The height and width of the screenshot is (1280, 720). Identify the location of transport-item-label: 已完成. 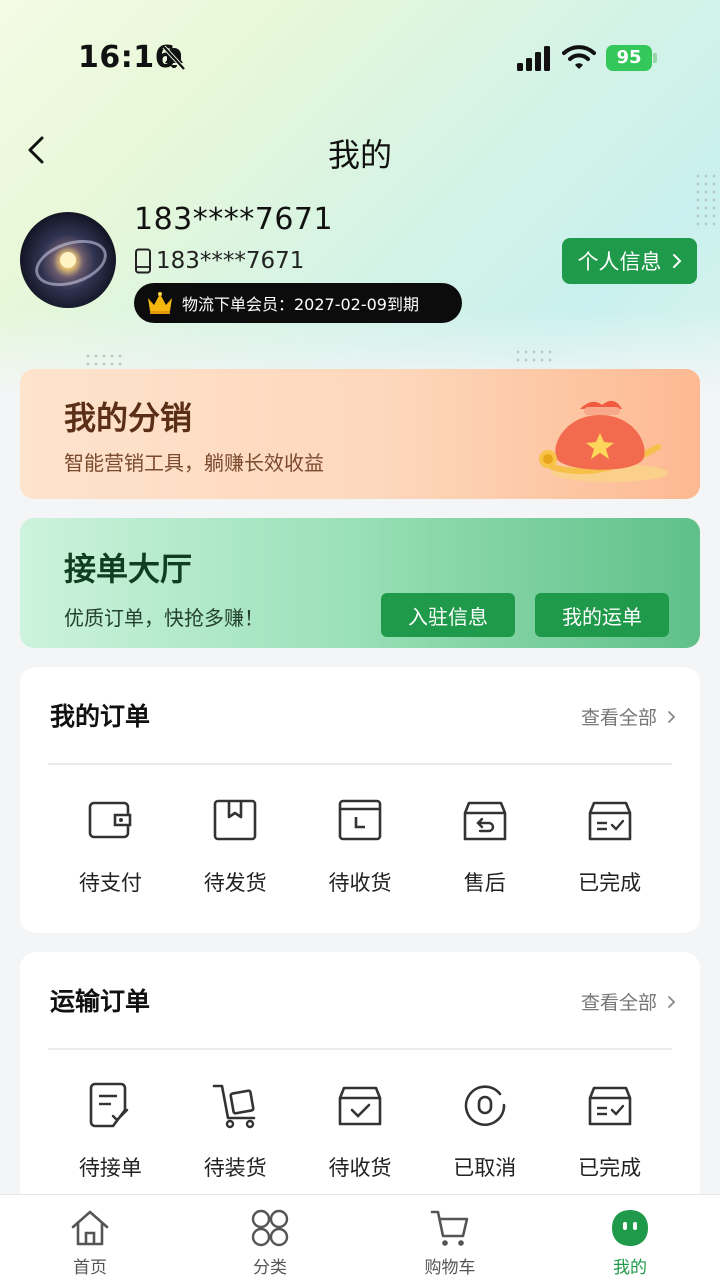
(610, 1168).